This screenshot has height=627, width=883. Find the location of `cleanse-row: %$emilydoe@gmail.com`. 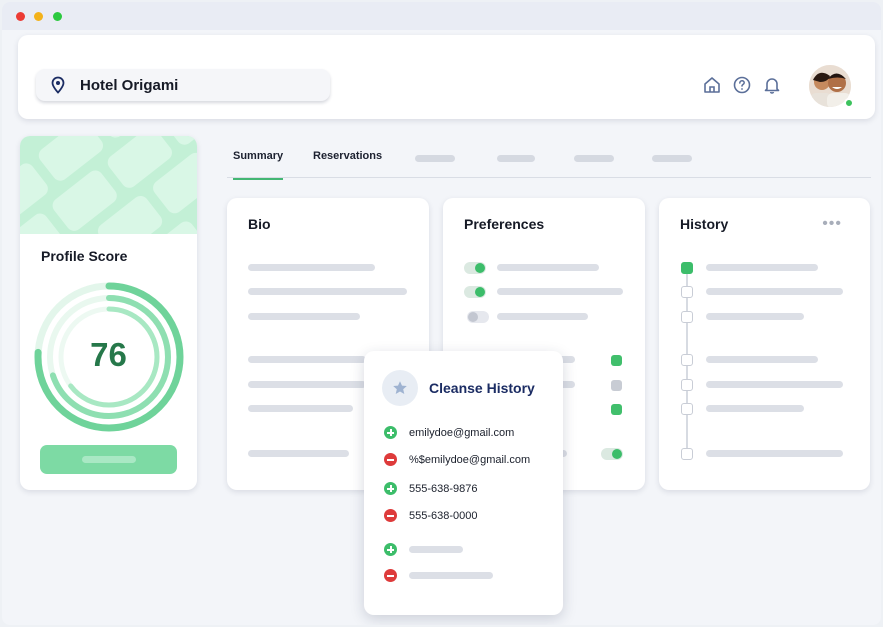

cleanse-row: %$emilydoe@gmail.com is located at coordinates (457, 459).